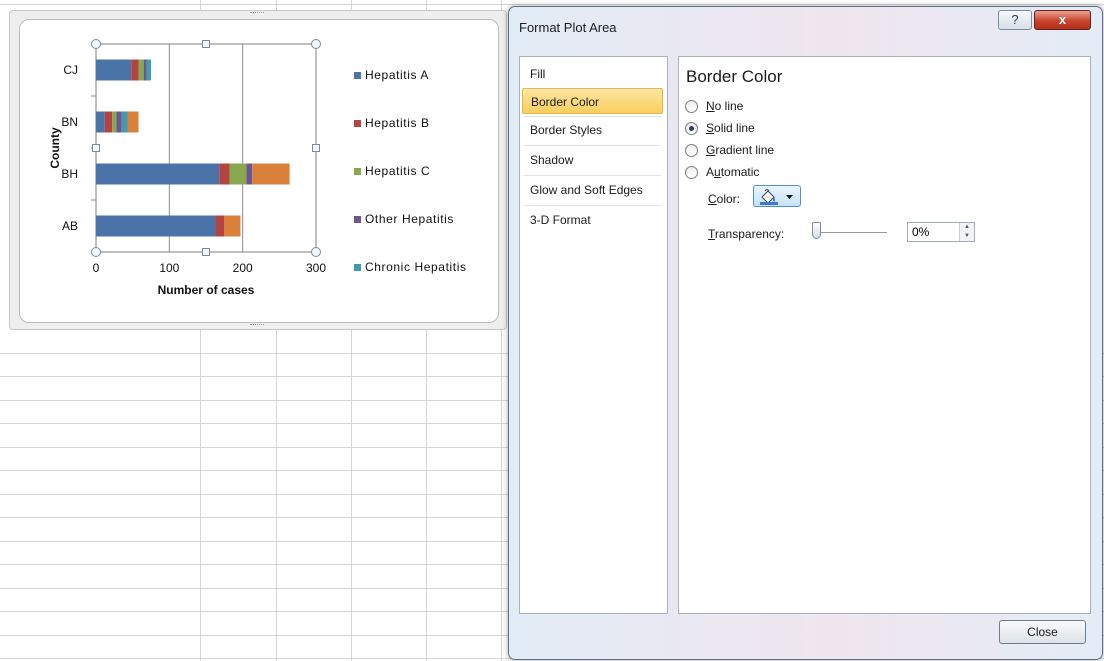 The image size is (1104, 661). What do you see at coordinates (730, 128) in the screenshot?
I see `radio-label: Solid line` at bounding box center [730, 128].